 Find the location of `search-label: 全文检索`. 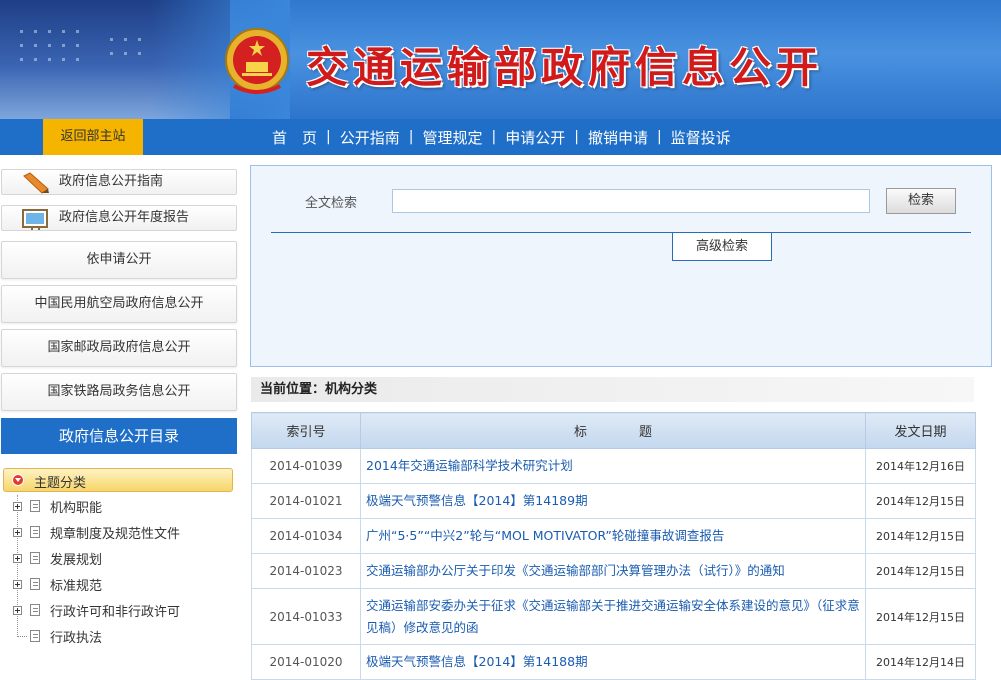

search-label: 全文检索 is located at coordinates (331, 203).